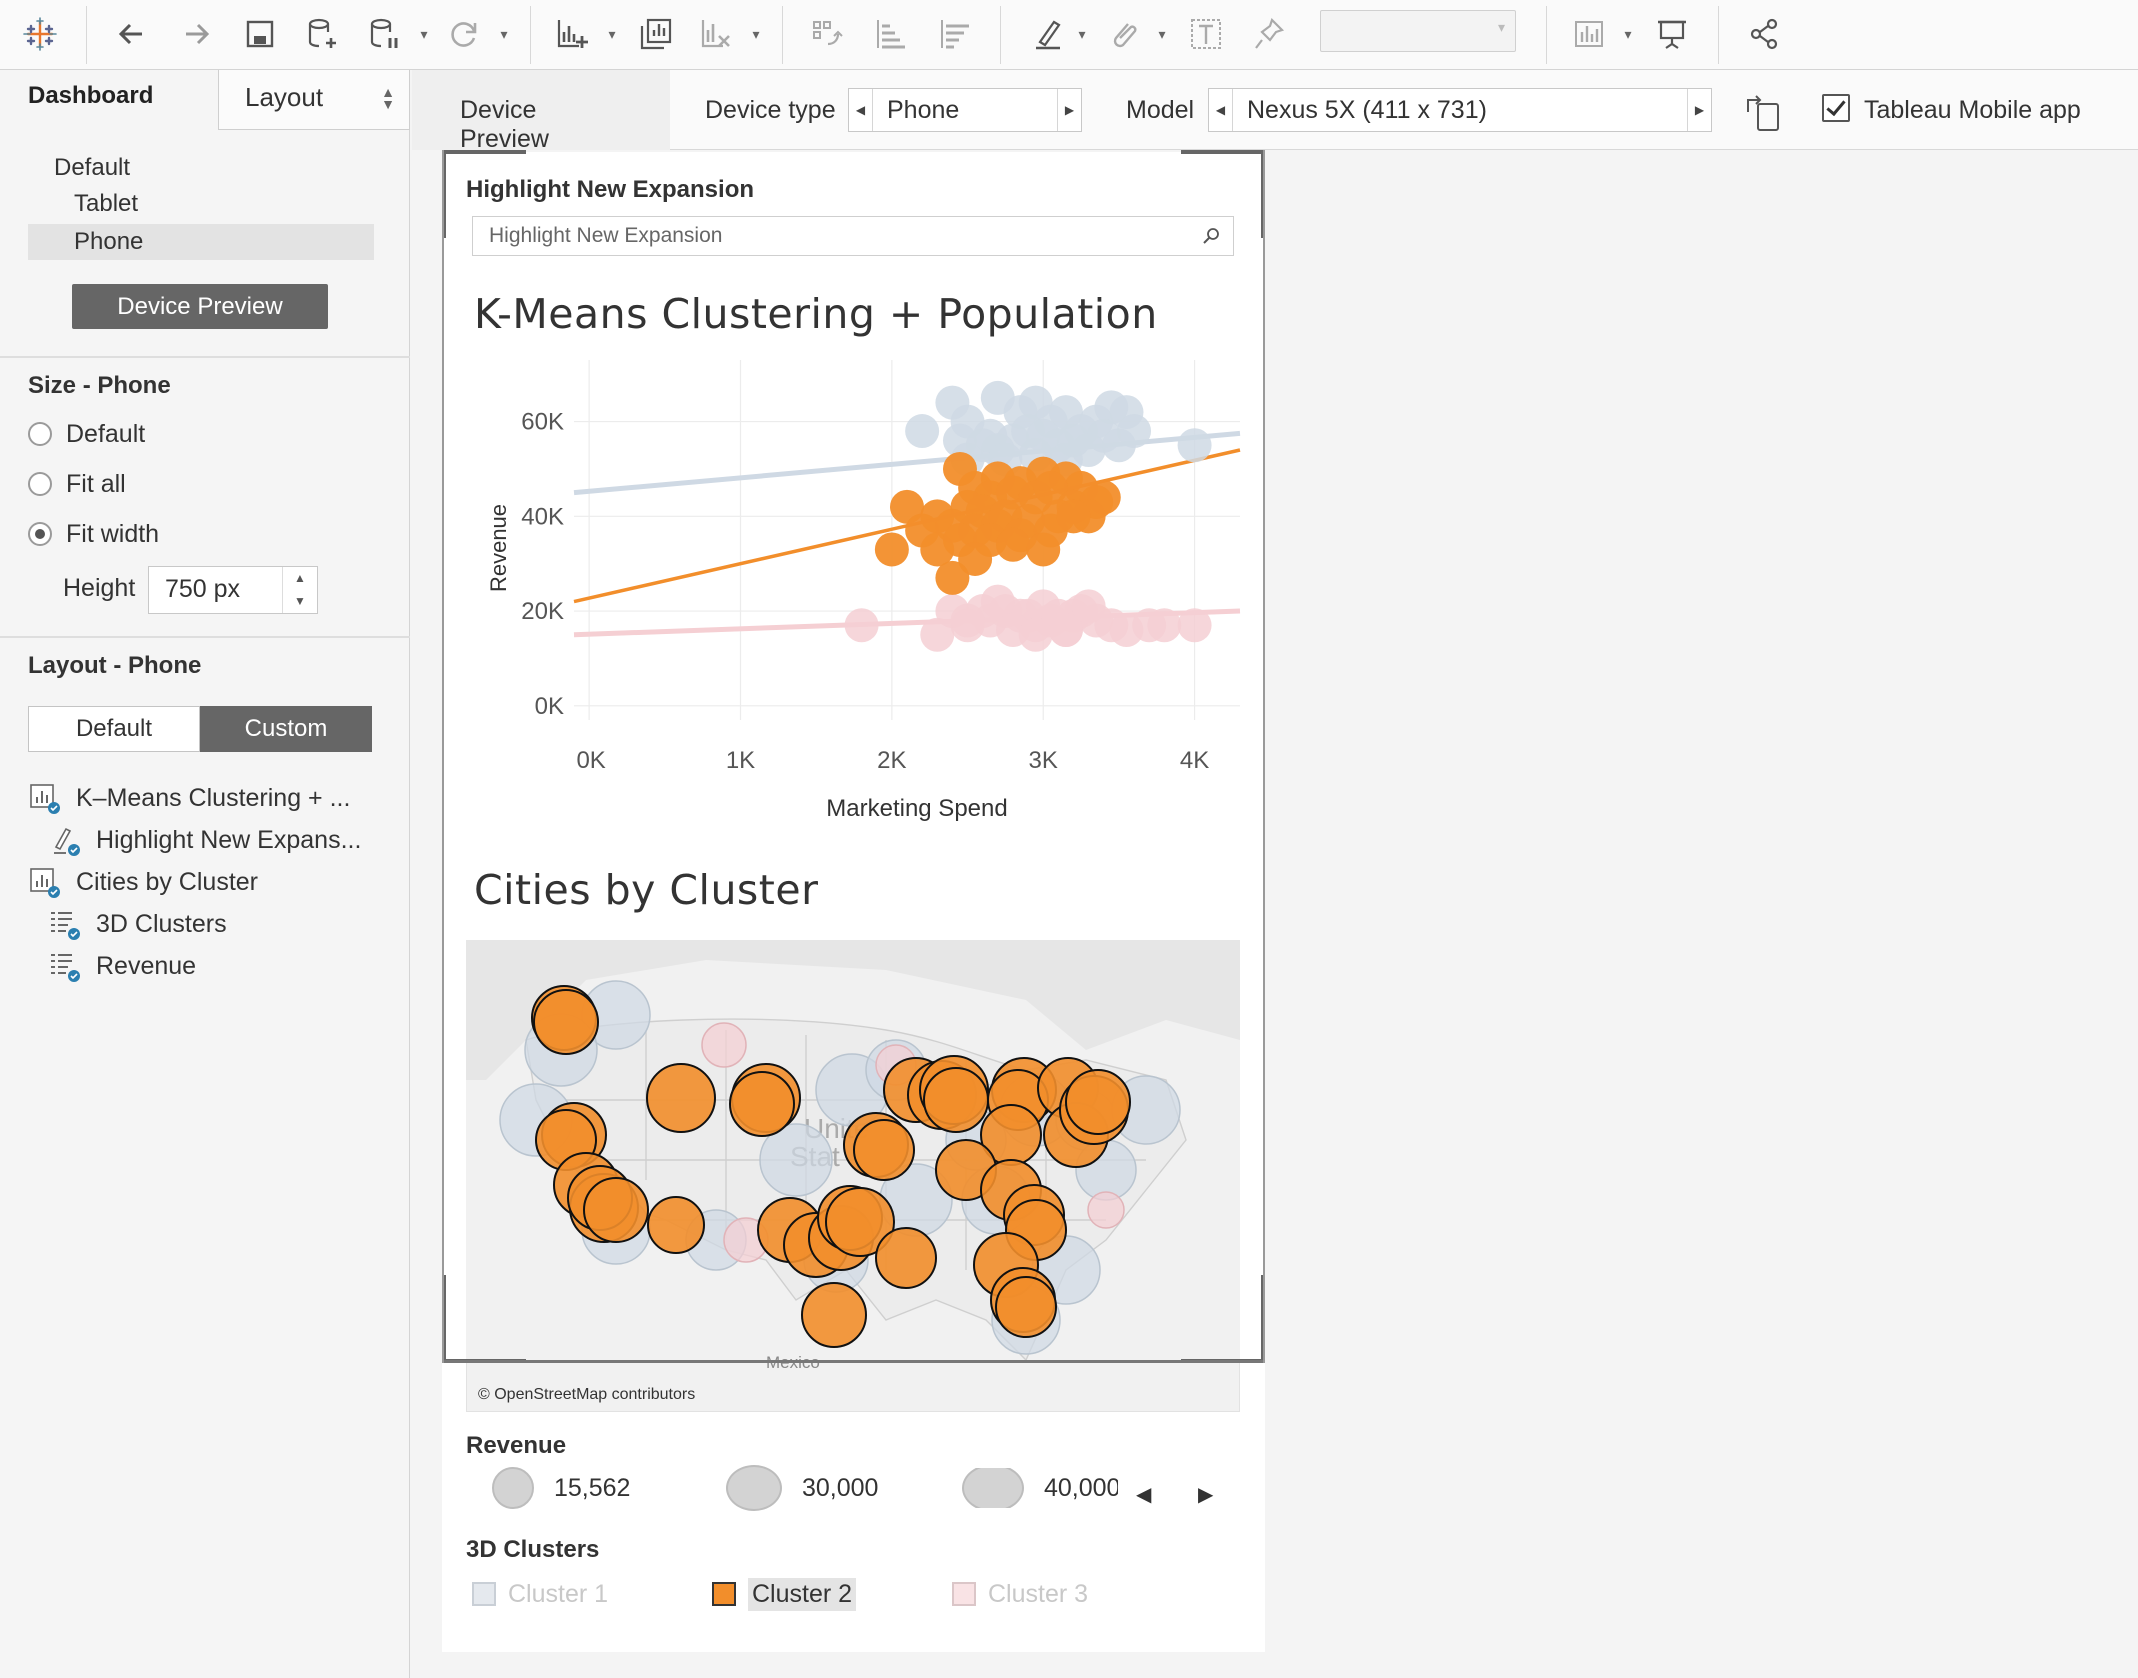  I want to click on tableau-logo-icon, so click(40, 34).